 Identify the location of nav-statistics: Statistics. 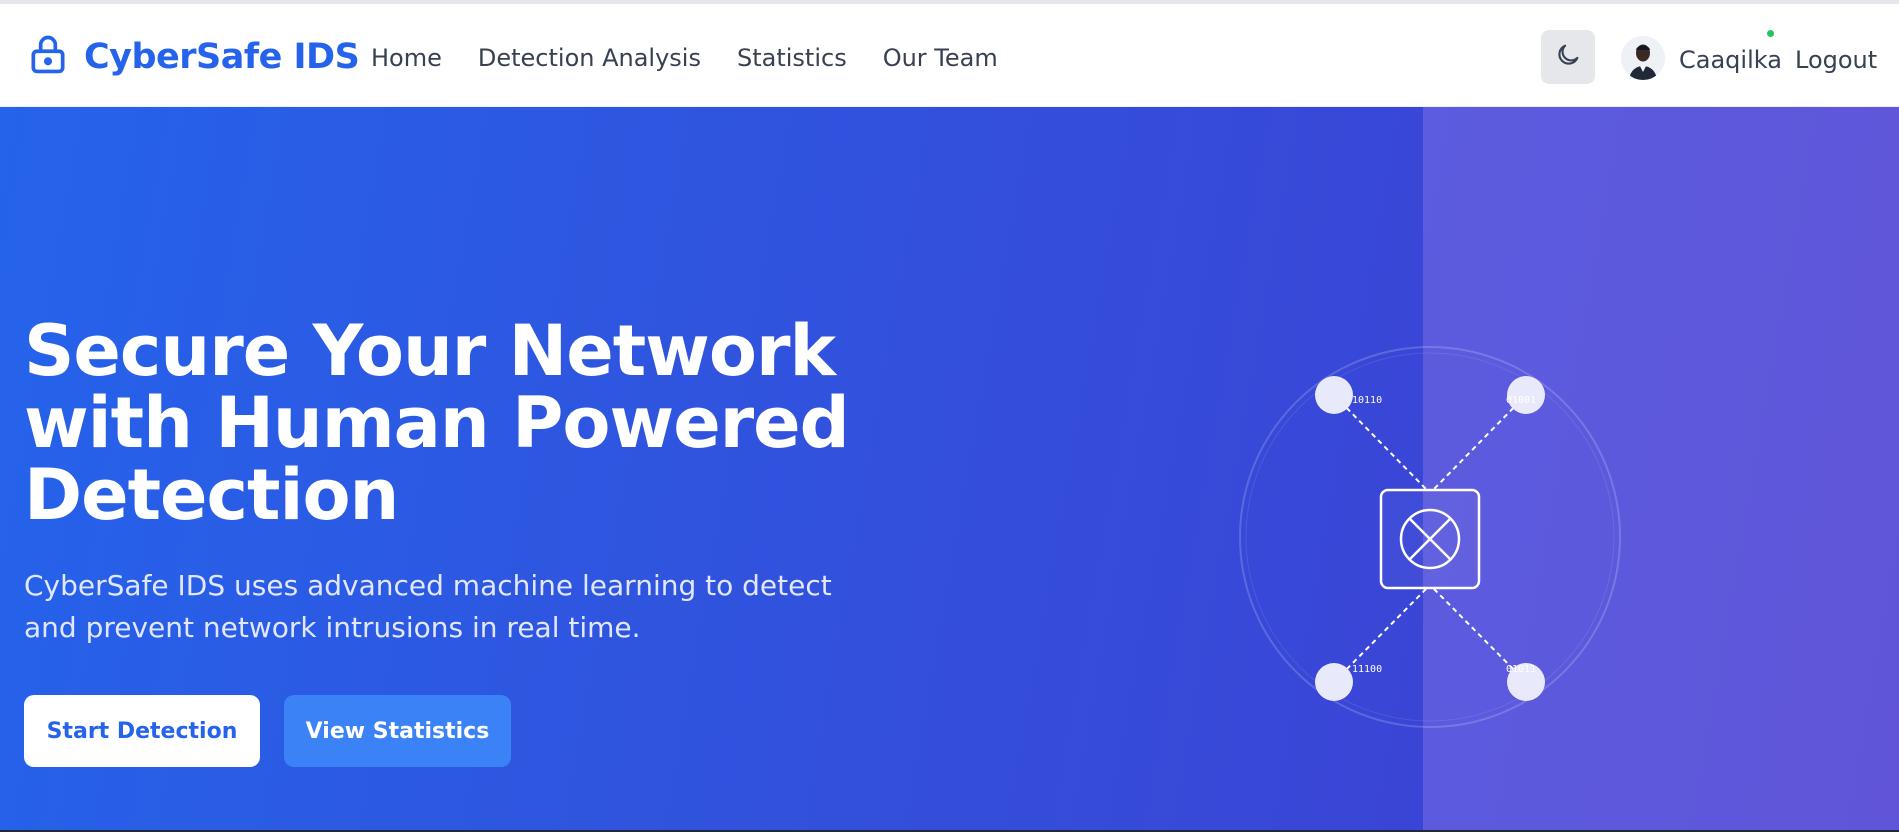
(792, 58).